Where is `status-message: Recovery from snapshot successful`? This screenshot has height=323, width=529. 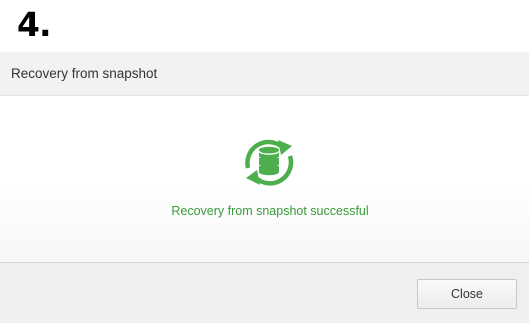 status-message: Recovery from snapshot successful is located at coordinates (270, 211).